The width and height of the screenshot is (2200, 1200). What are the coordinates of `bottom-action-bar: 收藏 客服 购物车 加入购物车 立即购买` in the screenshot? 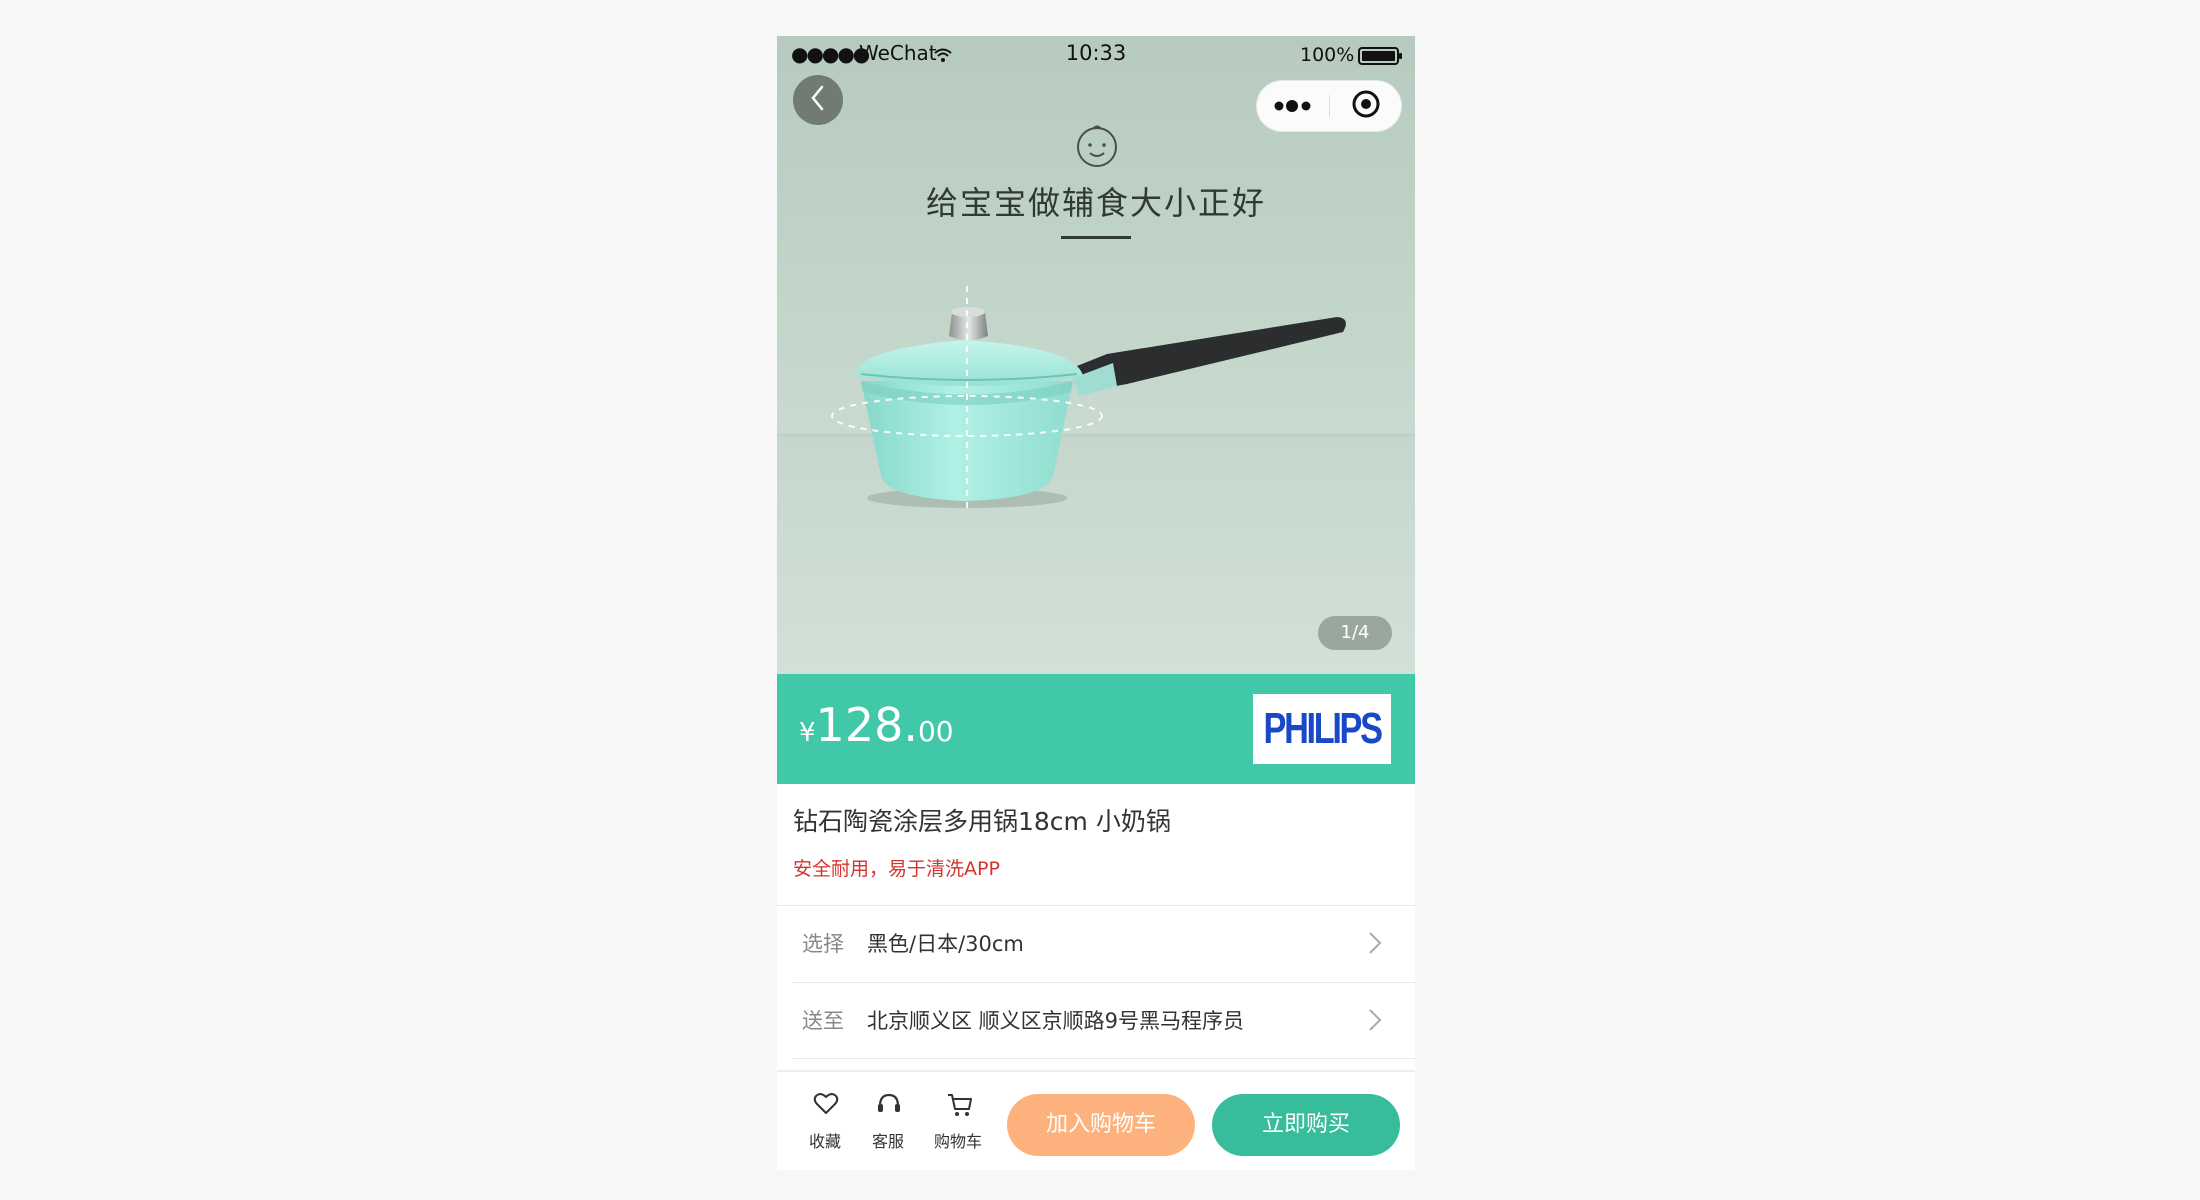 It's located at (1096, 1120).